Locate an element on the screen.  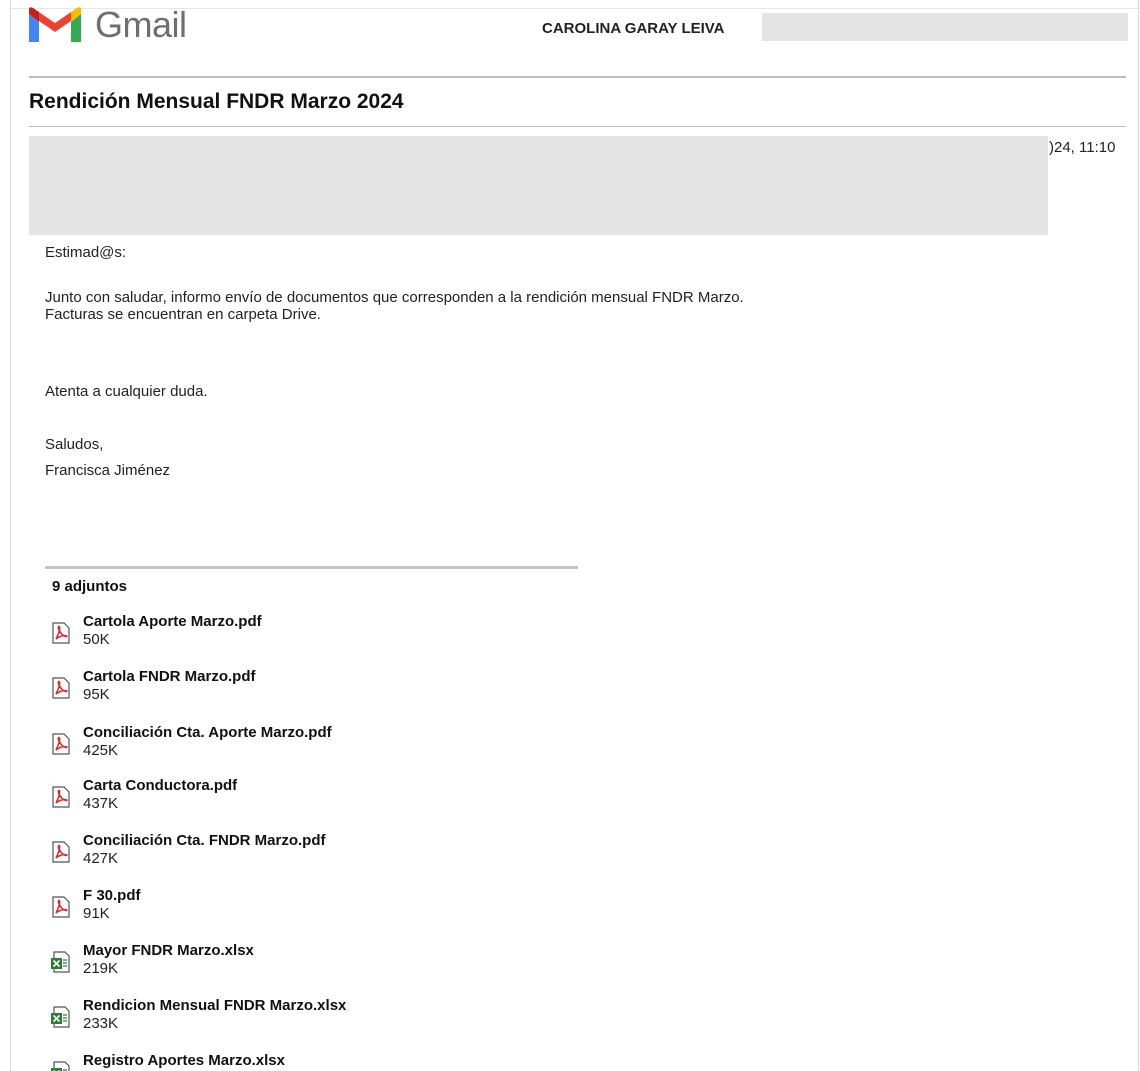
redacted-account-email is located at coordinates (945, 27).